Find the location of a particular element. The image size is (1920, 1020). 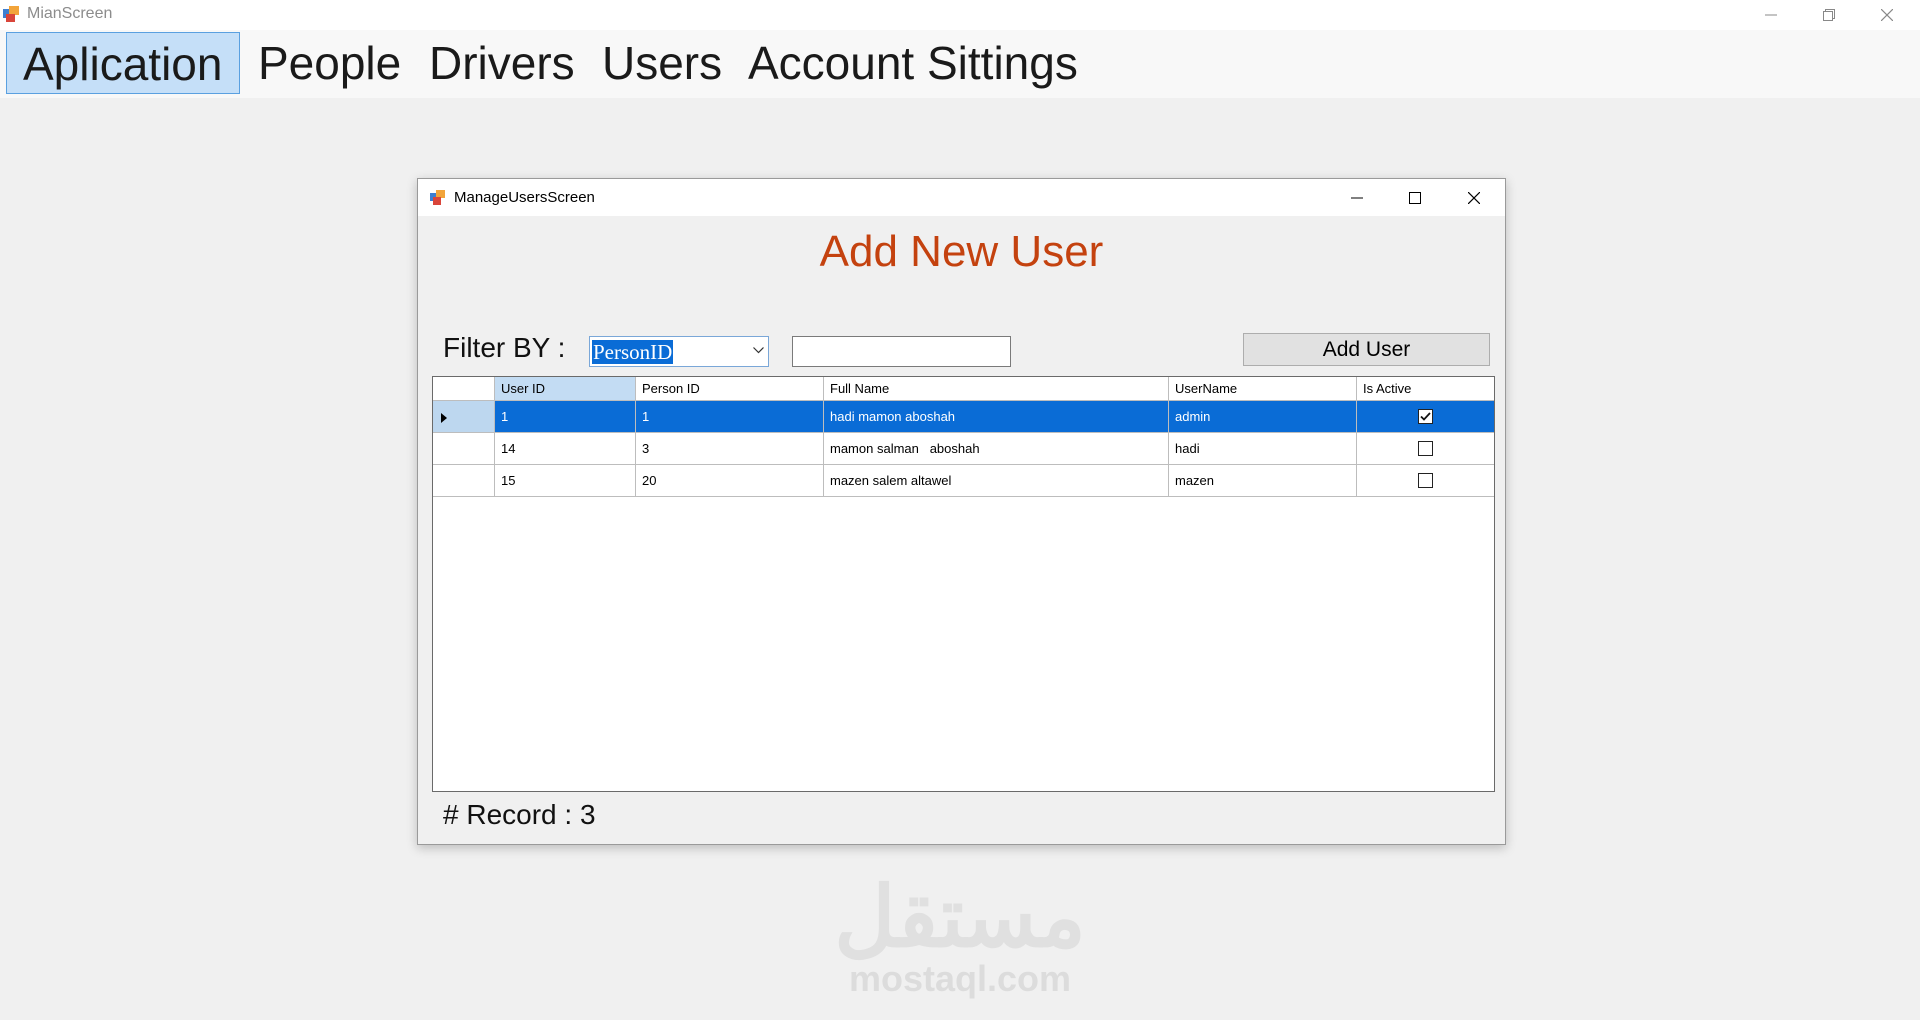

checkbox-checked-icon is located at coordinates (1425, 416).